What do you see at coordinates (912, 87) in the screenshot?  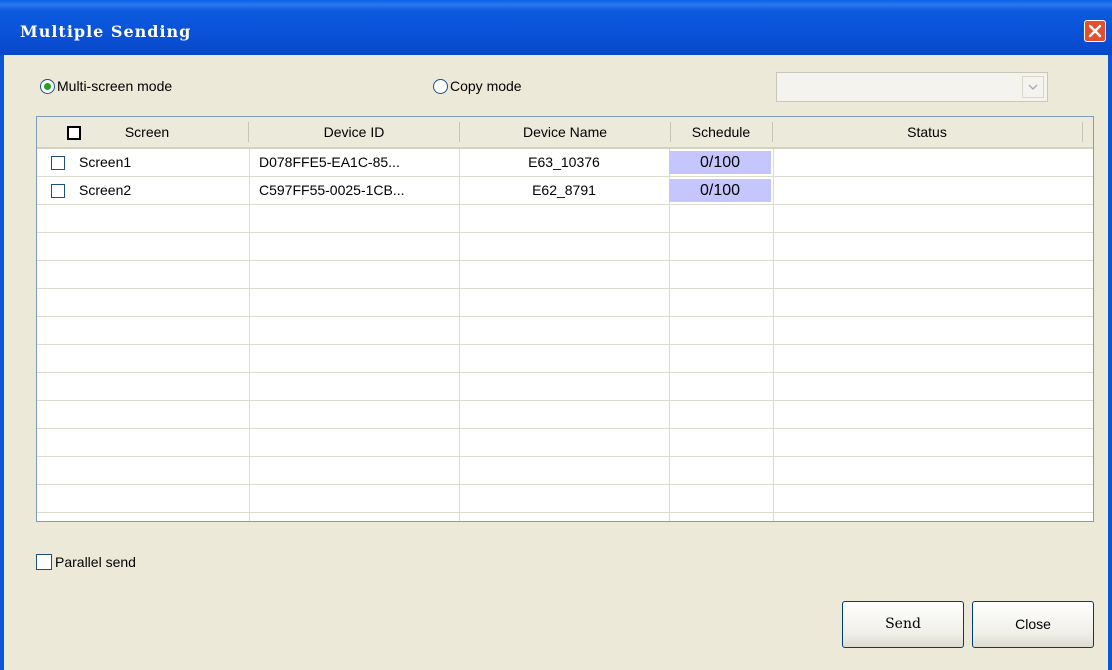 I see `mode-dropdown` at bounding box center [912, 87].